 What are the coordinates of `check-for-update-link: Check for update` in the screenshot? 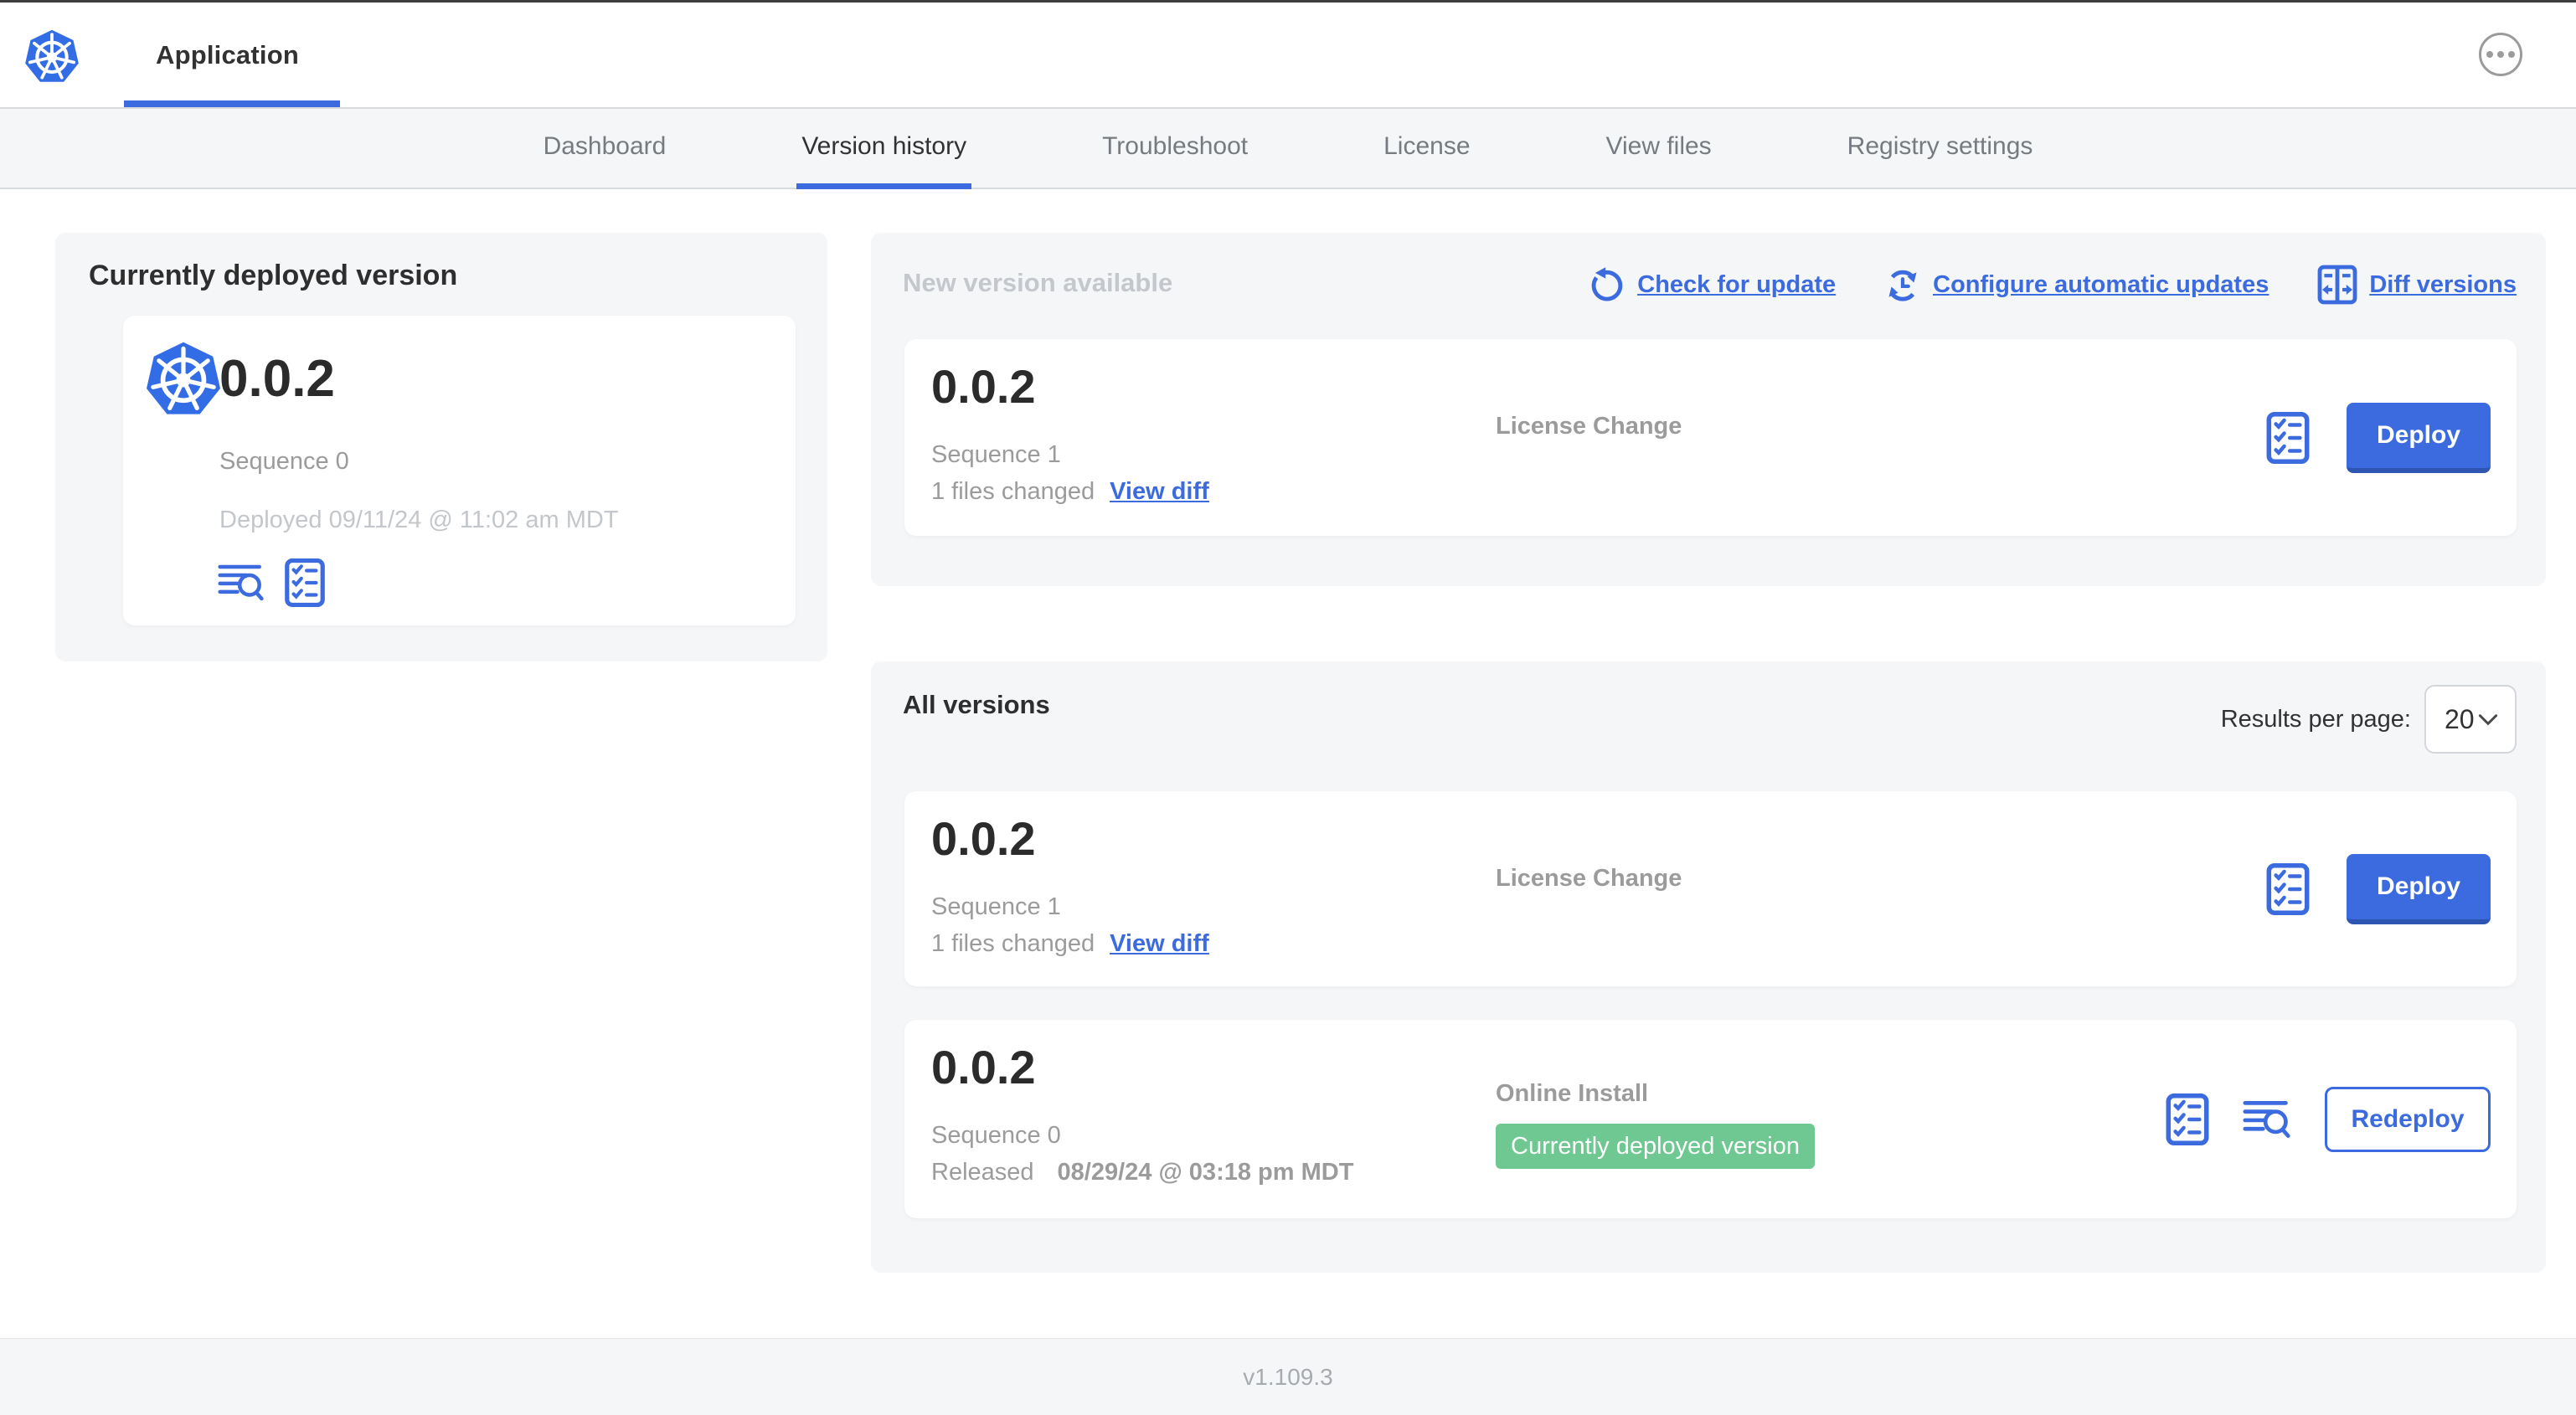 It's located at (1712, 284).